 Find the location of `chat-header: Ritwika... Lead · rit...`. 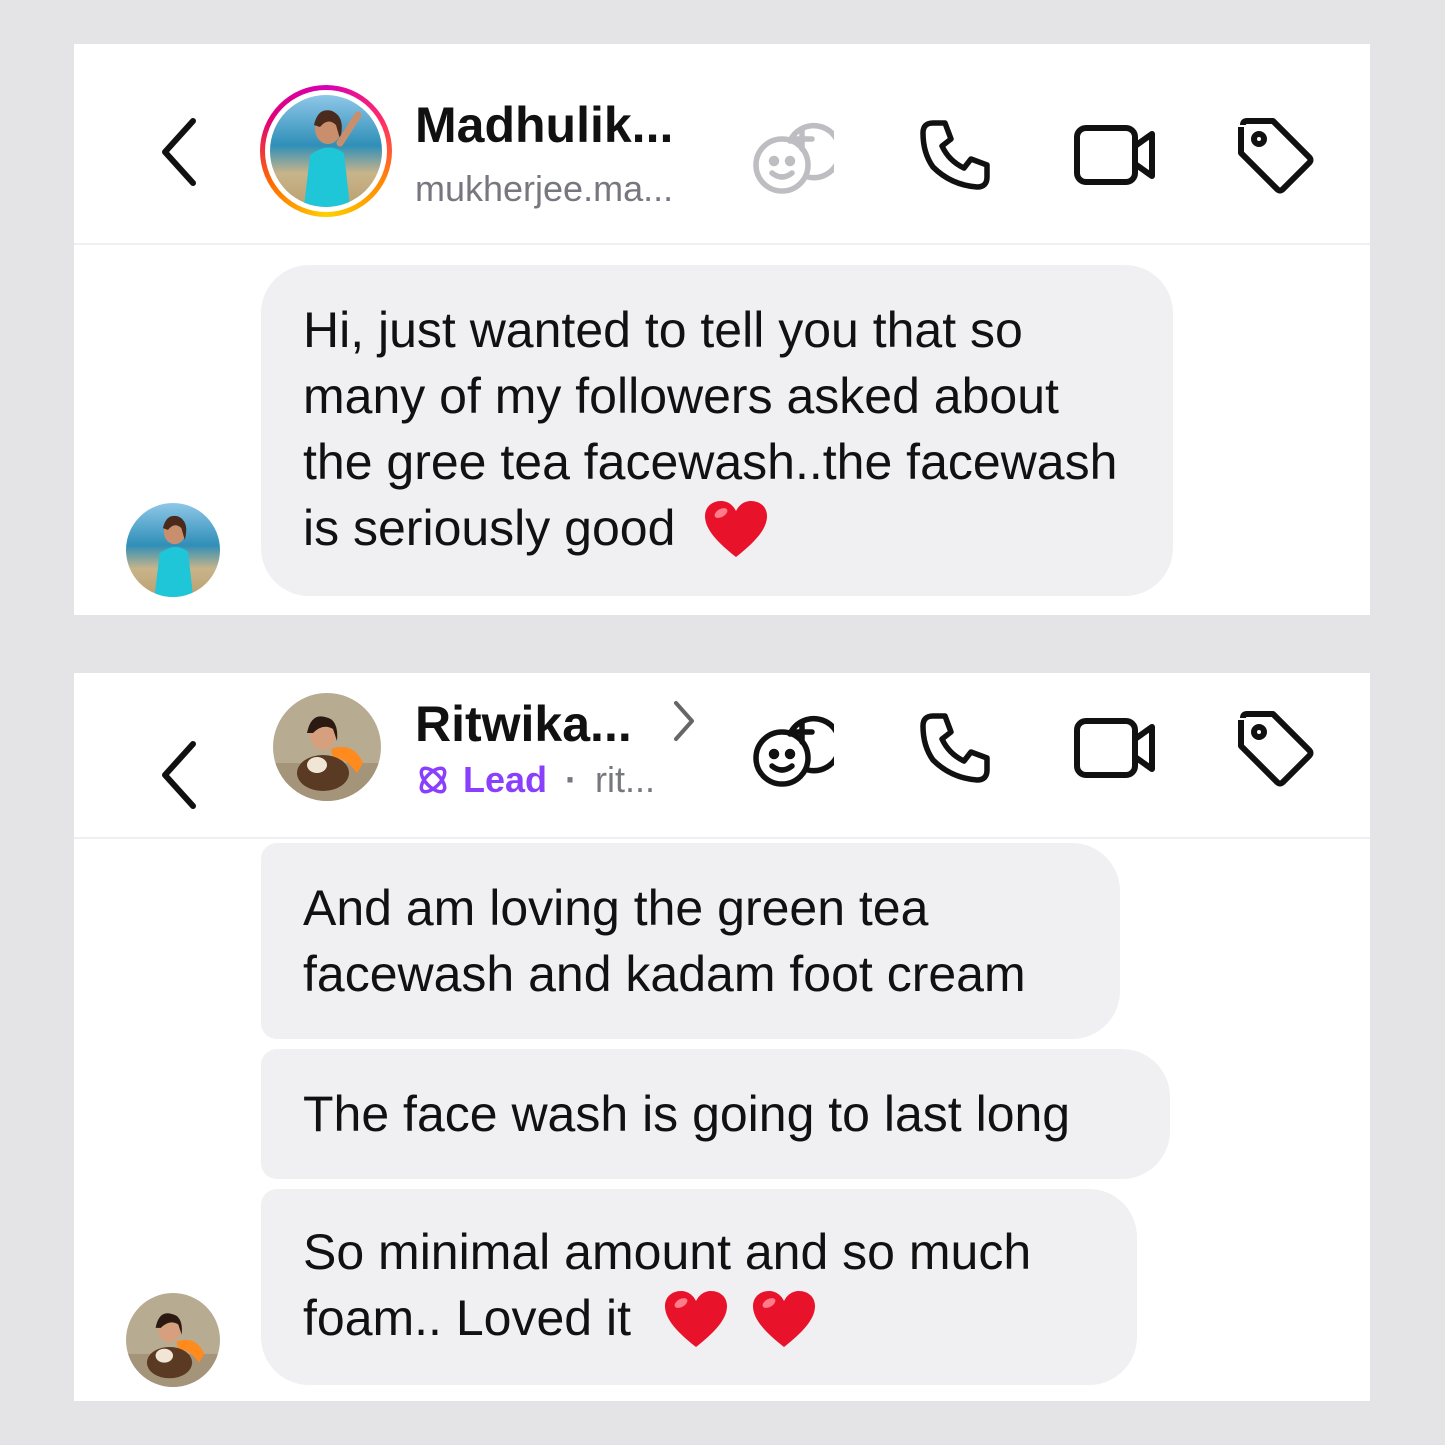

chat-header: Ritwika... Lead · rit... is located at coordinates (722, 756).